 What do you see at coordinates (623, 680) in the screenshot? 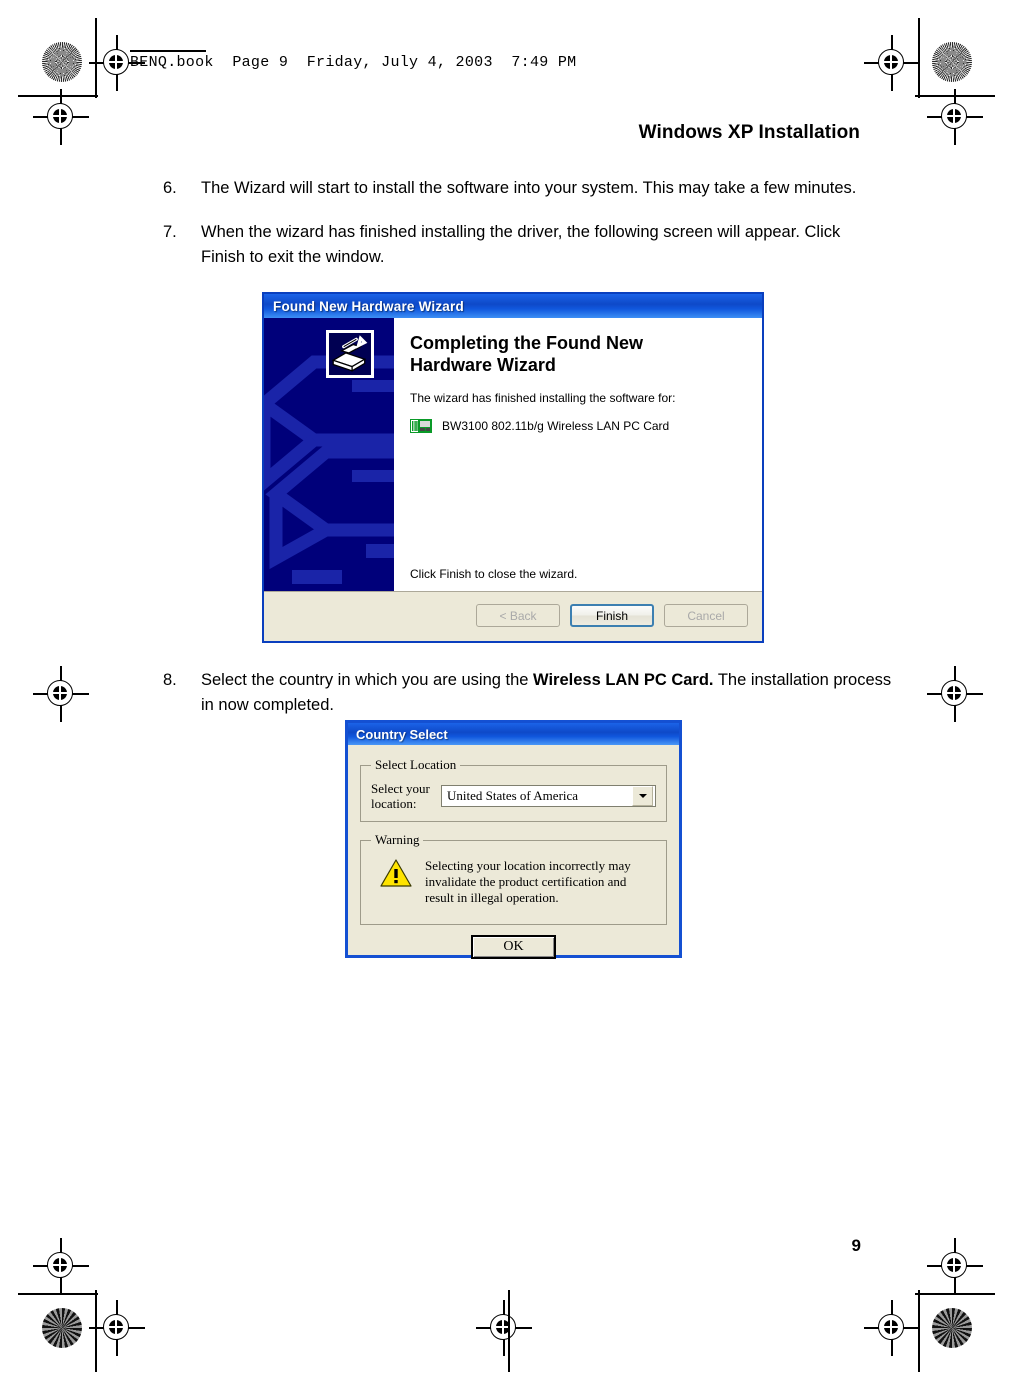
I see `list-item-text-bold: Wireless LAN PC Card.` at bounding box center [623, 680].